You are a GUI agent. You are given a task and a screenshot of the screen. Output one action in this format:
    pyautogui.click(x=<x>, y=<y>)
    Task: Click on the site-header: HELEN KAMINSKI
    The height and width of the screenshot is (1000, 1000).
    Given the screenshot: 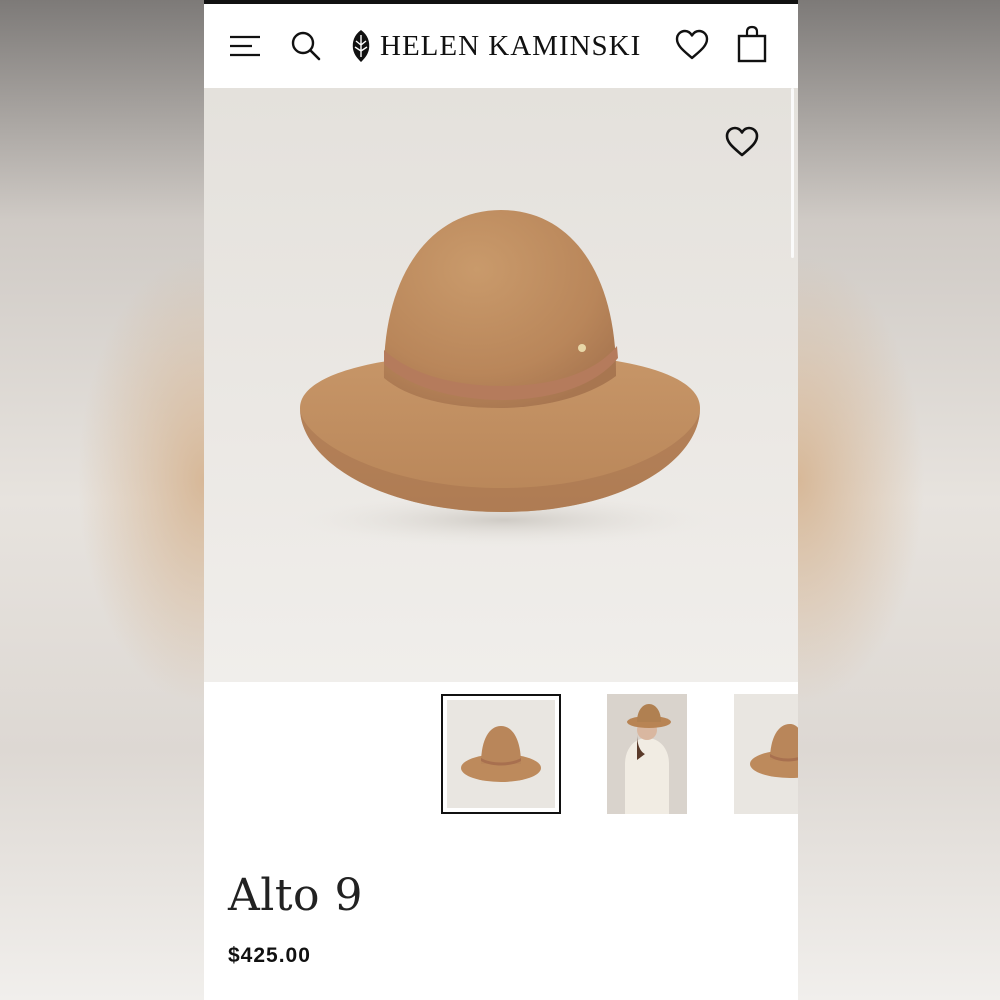 What is the action you would take?
    pyautogui.click(x=501, y=46)
    